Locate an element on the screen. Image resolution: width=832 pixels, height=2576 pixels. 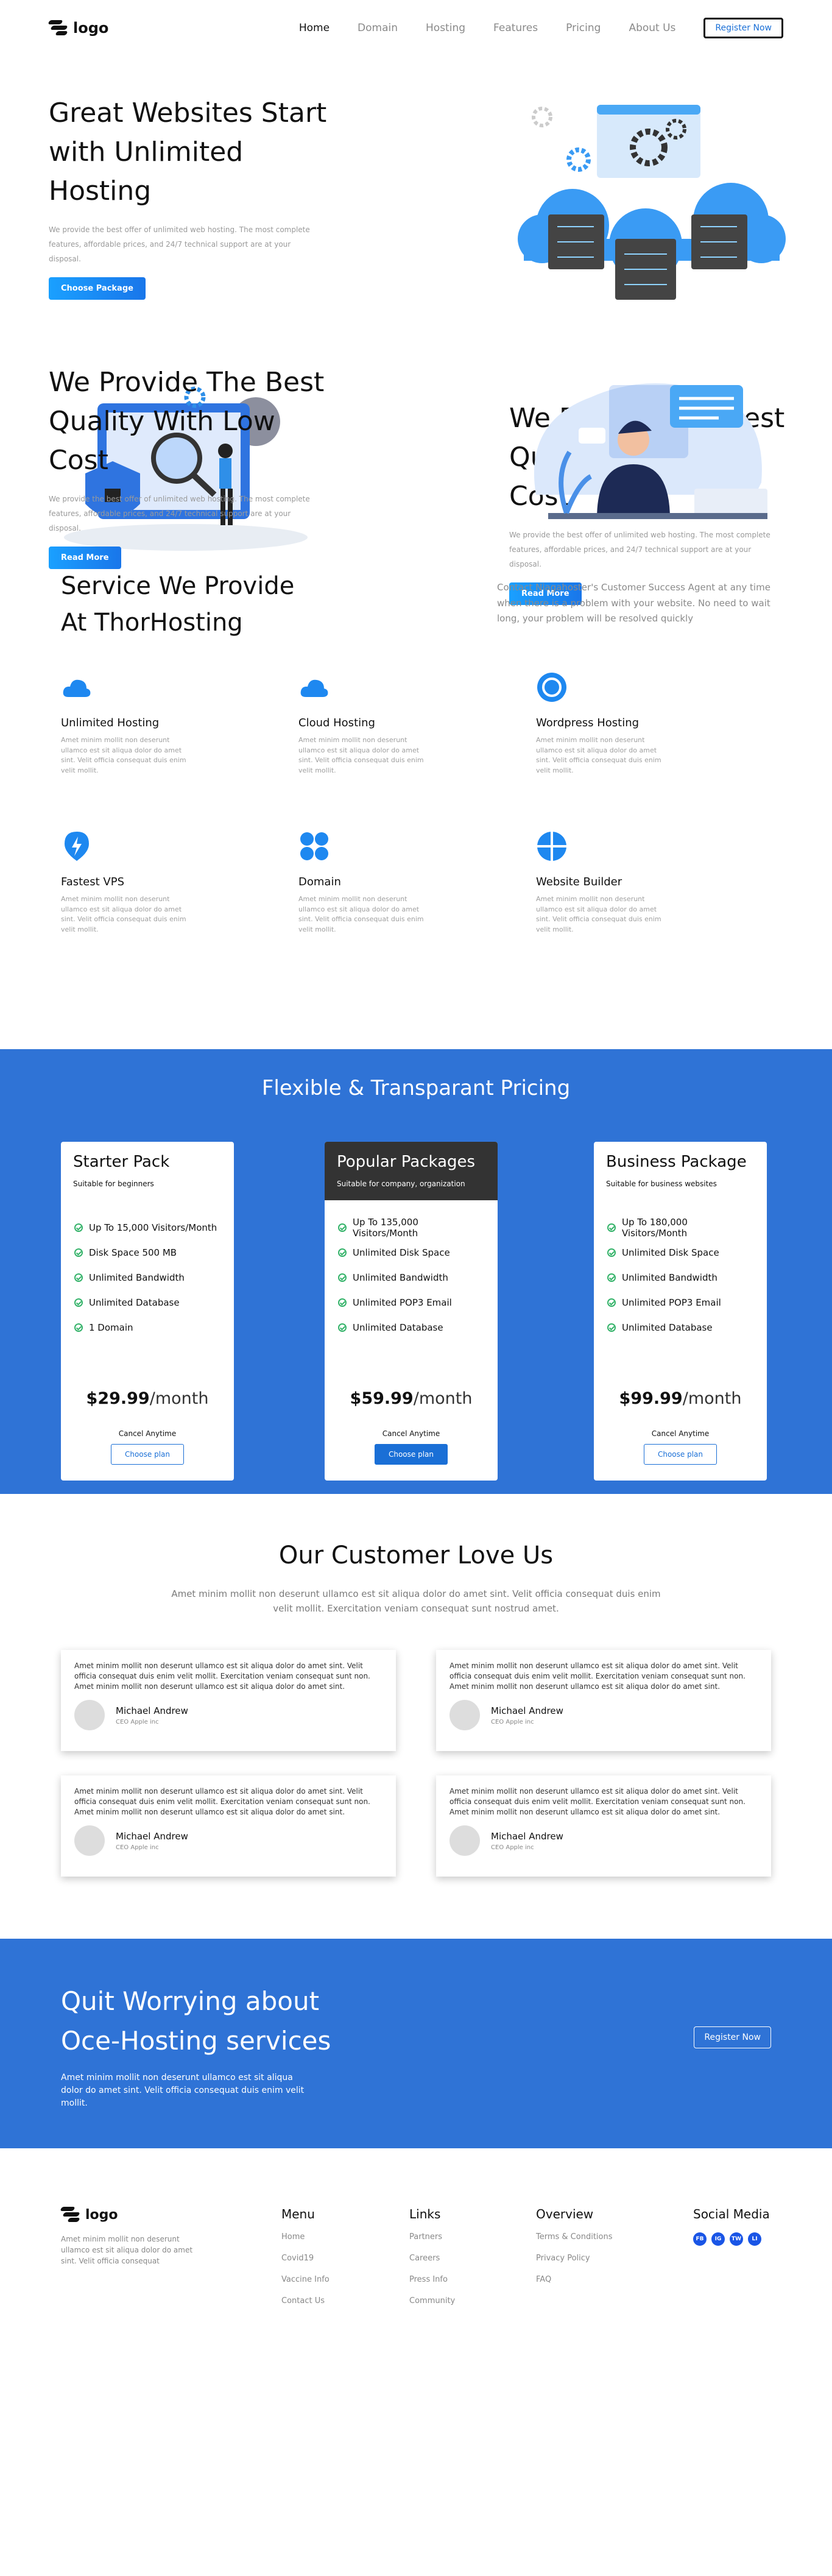
nav-item-pricing: Pricing is located at coordinates (583, 28).